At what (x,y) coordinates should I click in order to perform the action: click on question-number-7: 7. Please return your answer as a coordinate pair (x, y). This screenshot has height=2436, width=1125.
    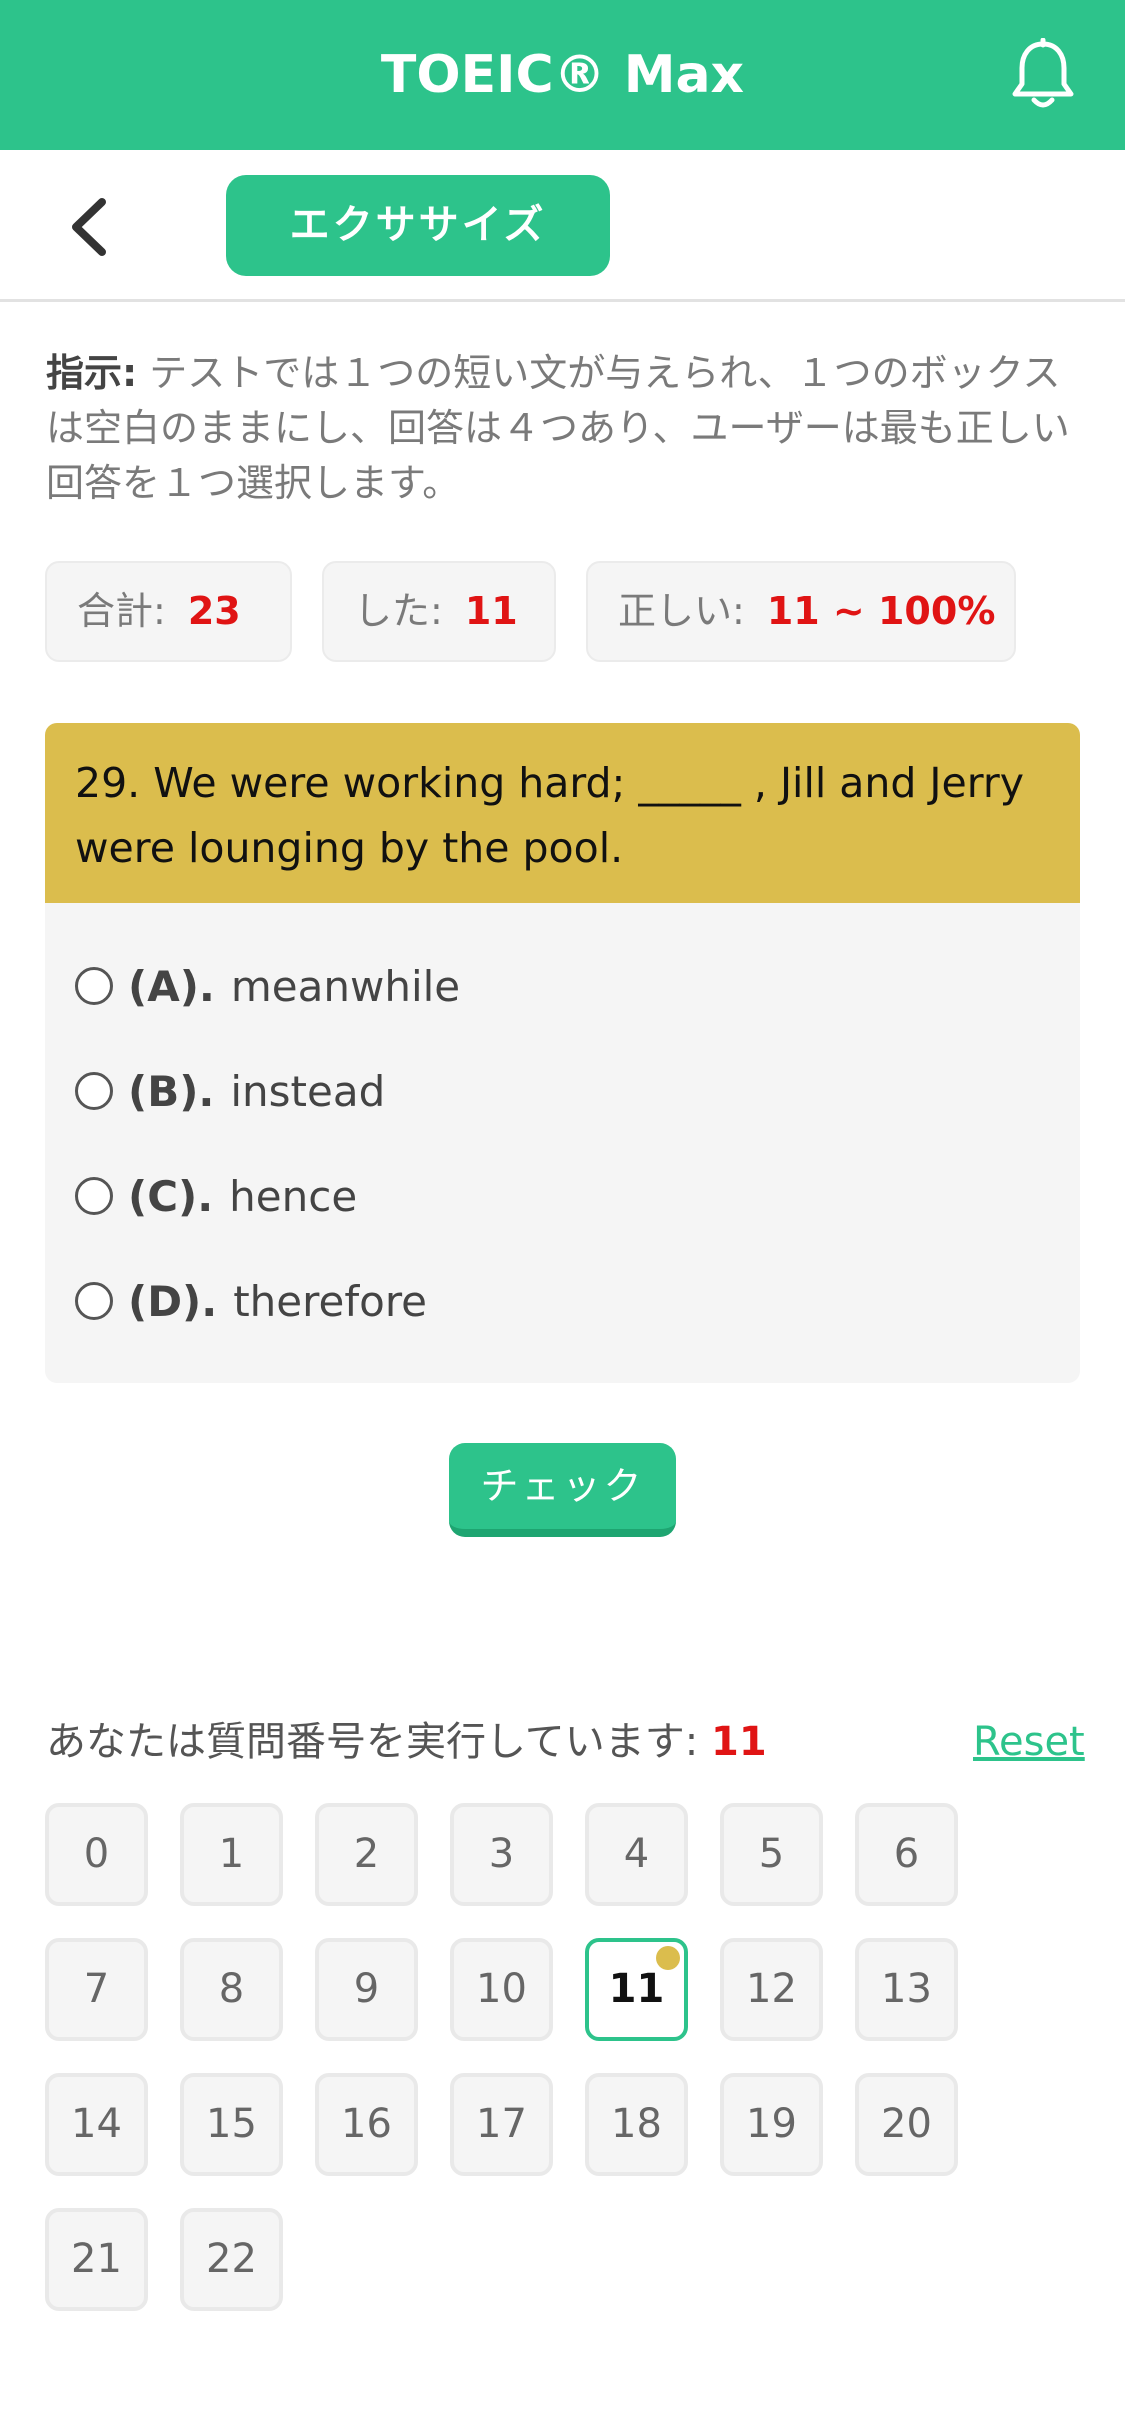
    Looking at the image, I should click on (96, 1989).